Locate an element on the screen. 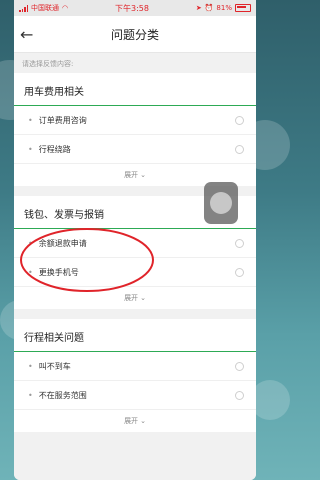 The image size is (320, 480). page-title: 问题分类 is located at coordinates (134, 34).